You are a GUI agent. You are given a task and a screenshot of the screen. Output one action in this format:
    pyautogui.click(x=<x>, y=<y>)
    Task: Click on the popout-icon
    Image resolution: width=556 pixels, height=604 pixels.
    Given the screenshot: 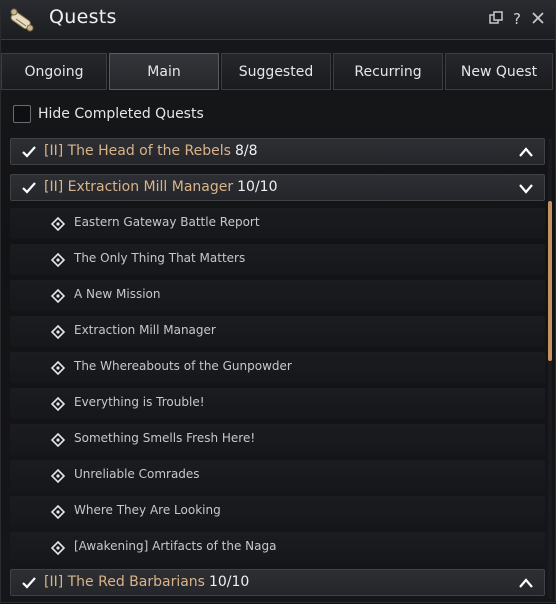 What is the action you would take?
    pyautogui.click(x=497, y=19)
    